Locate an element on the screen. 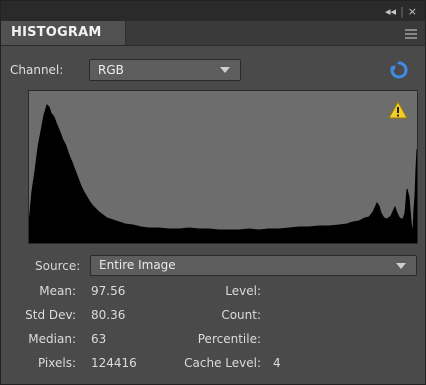 The width and height of the screenshot is (426, 385). source-select-value: Entire Image is located at coordinates (137, 265).